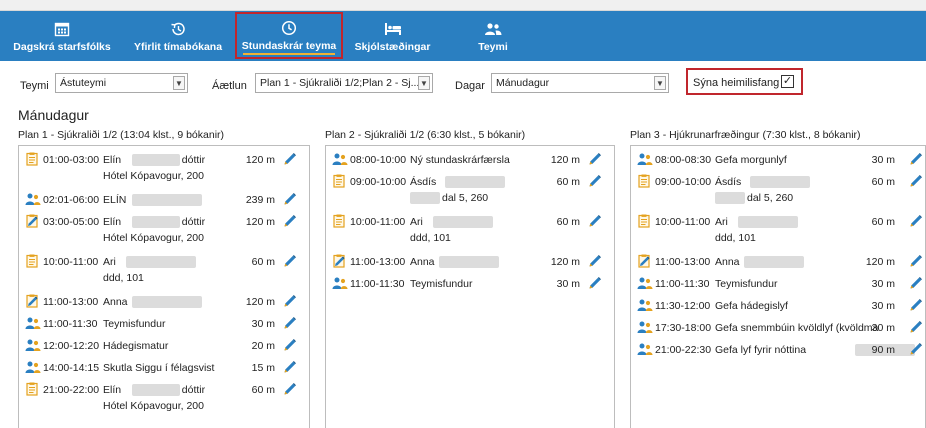 The height and width of the screenshot is (428, 926). What do you see at coordinates (378, 182) in the screenshot?
I see `entry-time: 09:00-10:00` at bounding box center [378, 182].